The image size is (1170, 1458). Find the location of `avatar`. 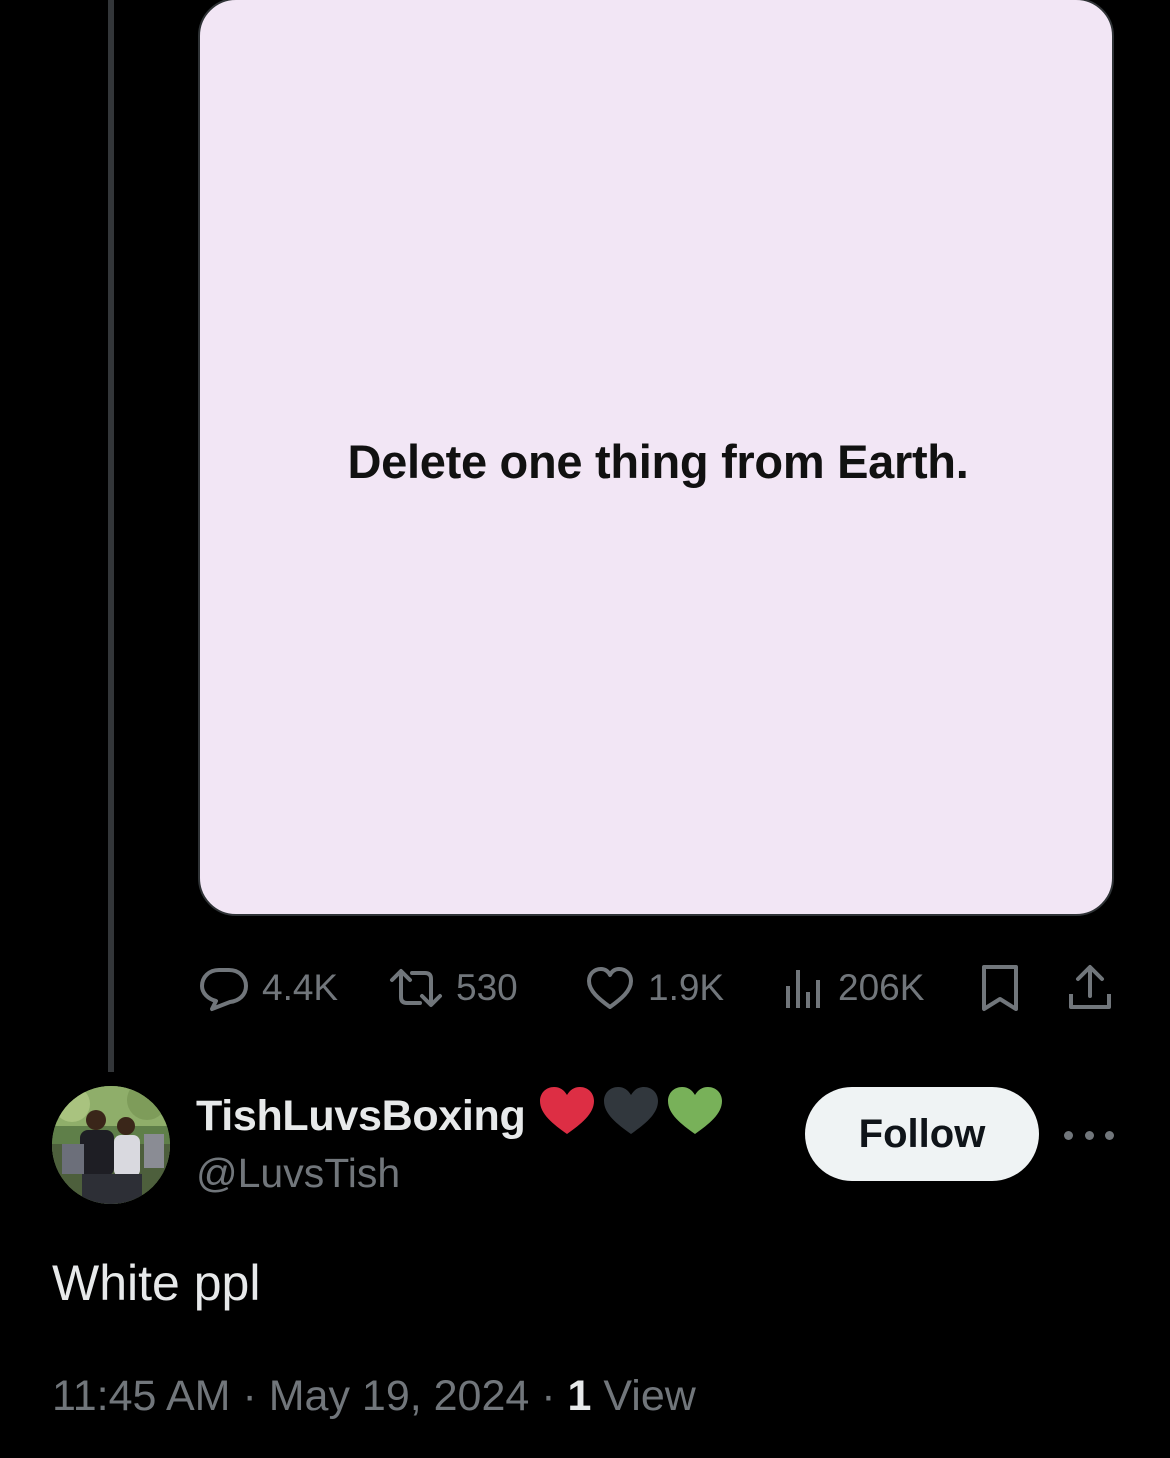

avatar is located at coordinates (111, 1145).